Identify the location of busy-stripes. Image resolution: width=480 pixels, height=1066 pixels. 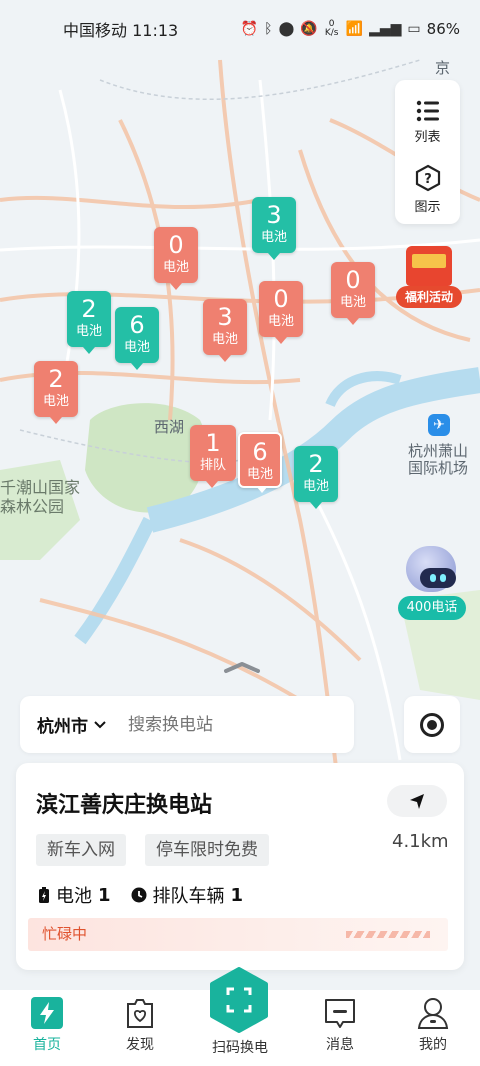
(388, 934).